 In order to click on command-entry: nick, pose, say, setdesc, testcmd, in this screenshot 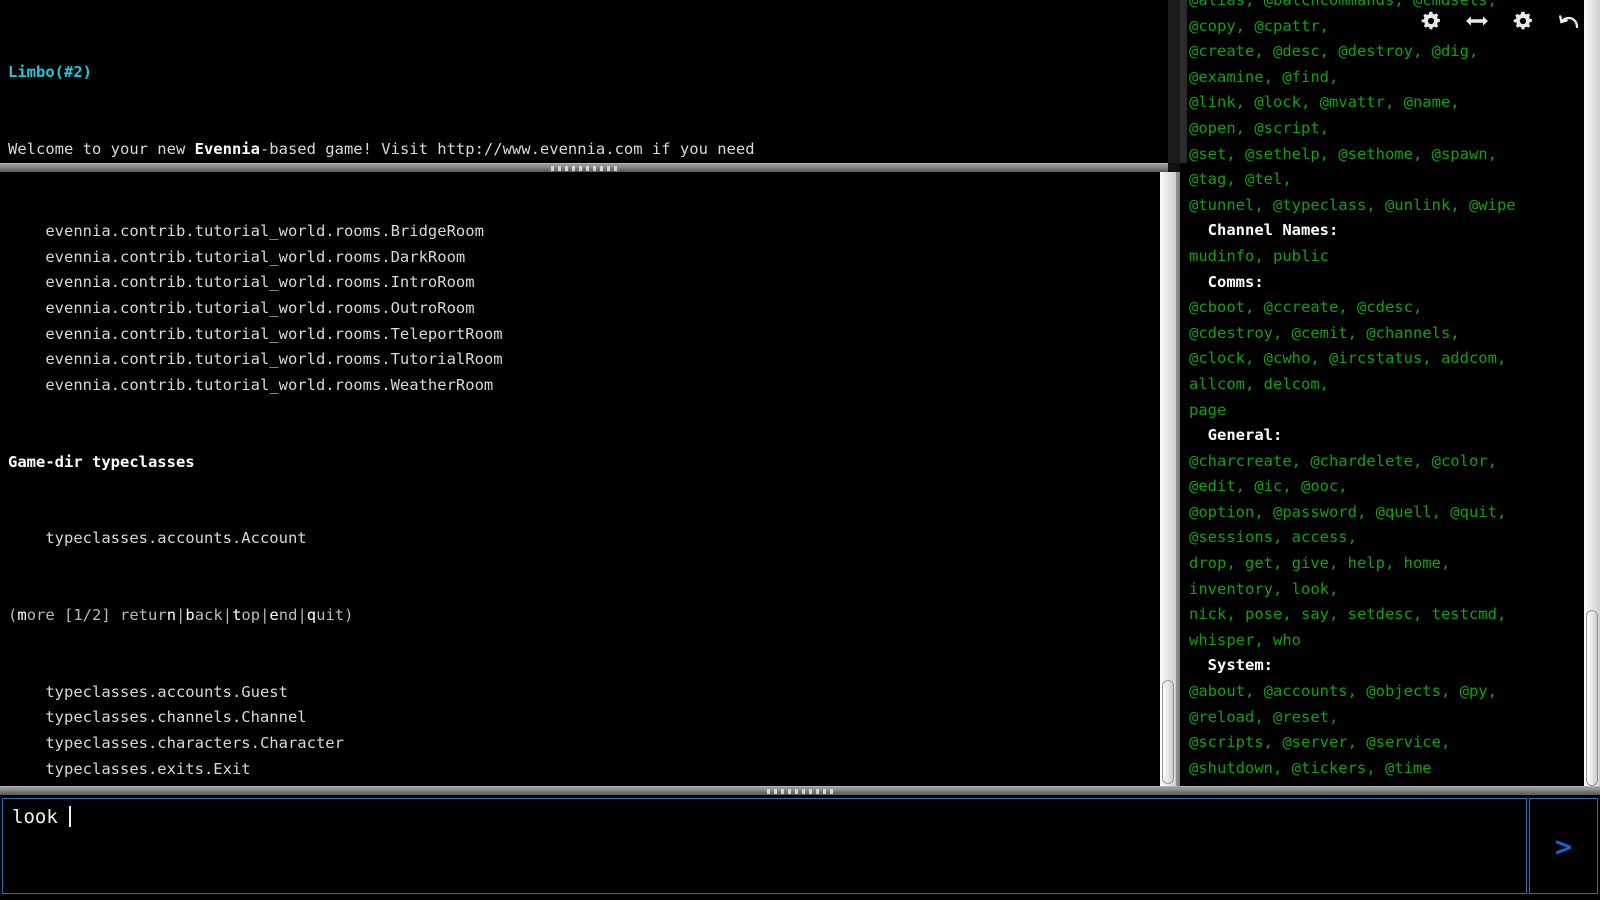, I will do `click(1394, 615)`.